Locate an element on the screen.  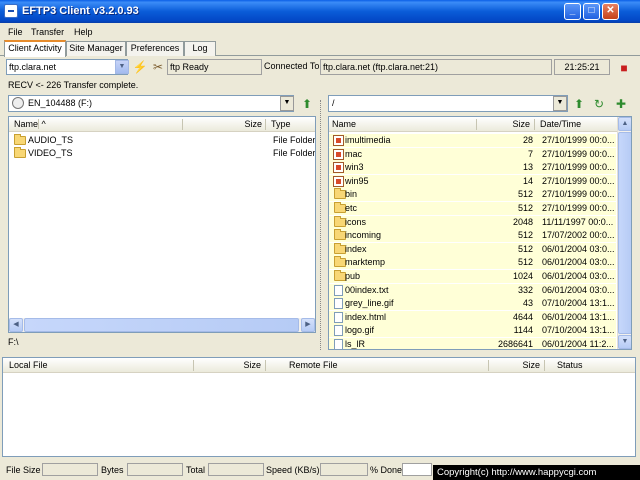
clock-field: 21:25:21 is located at coordinates (582, 67).